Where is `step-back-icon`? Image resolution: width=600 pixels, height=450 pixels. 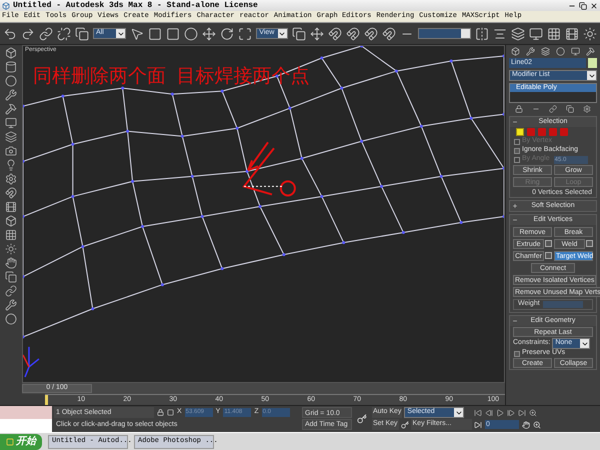
step-back-icon is located at coordinates (489, 412).